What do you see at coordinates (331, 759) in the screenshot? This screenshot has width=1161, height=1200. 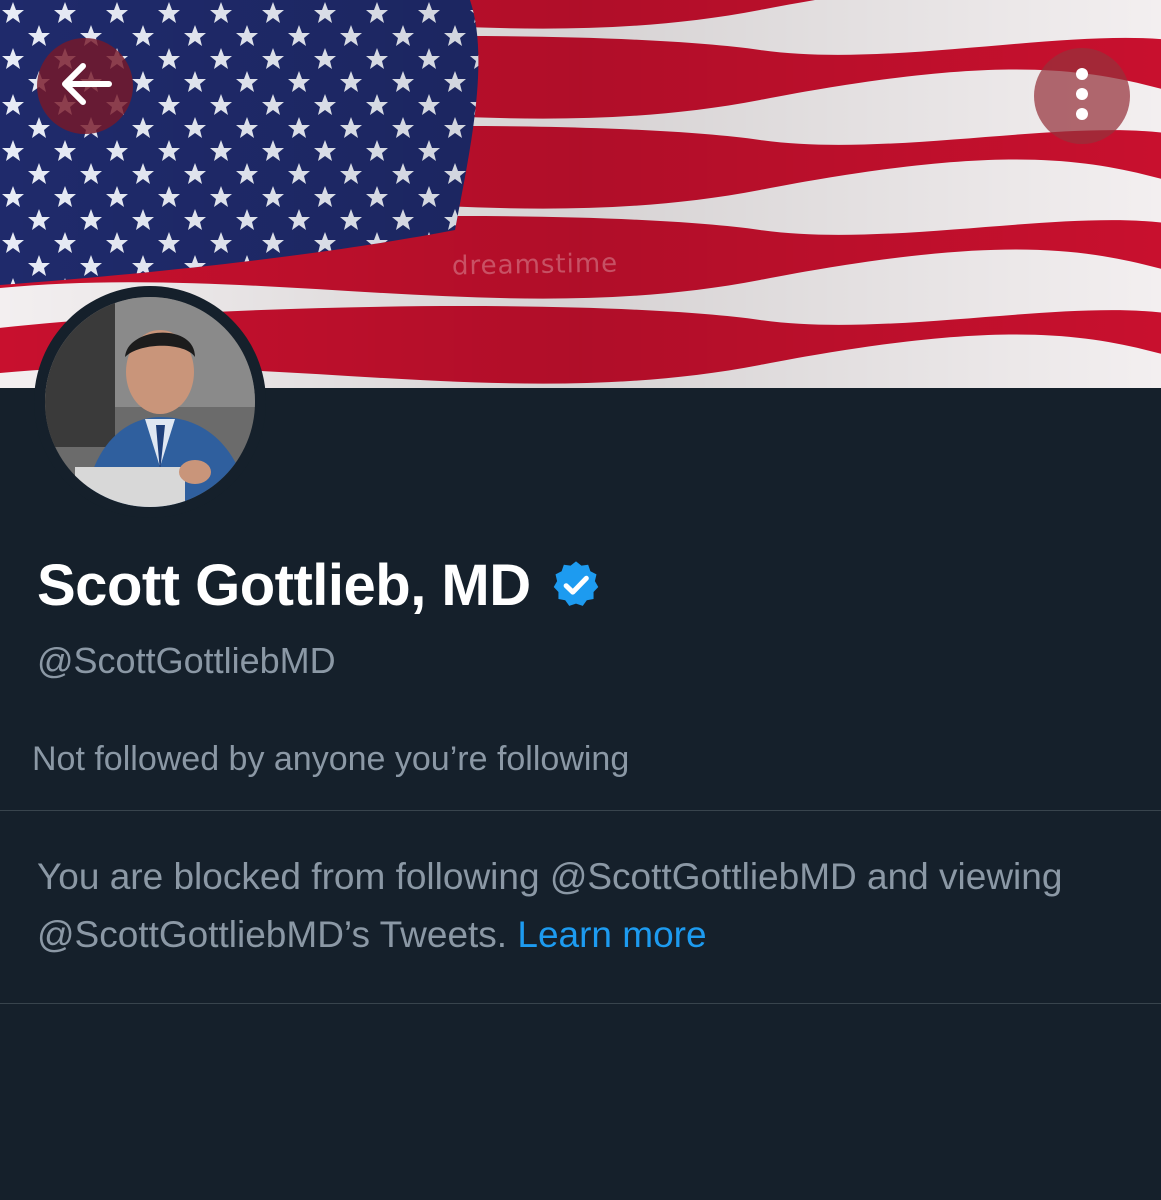 I see `followed-by-text: Not followed by anyone you’re following` at bounding box center [331, 759].